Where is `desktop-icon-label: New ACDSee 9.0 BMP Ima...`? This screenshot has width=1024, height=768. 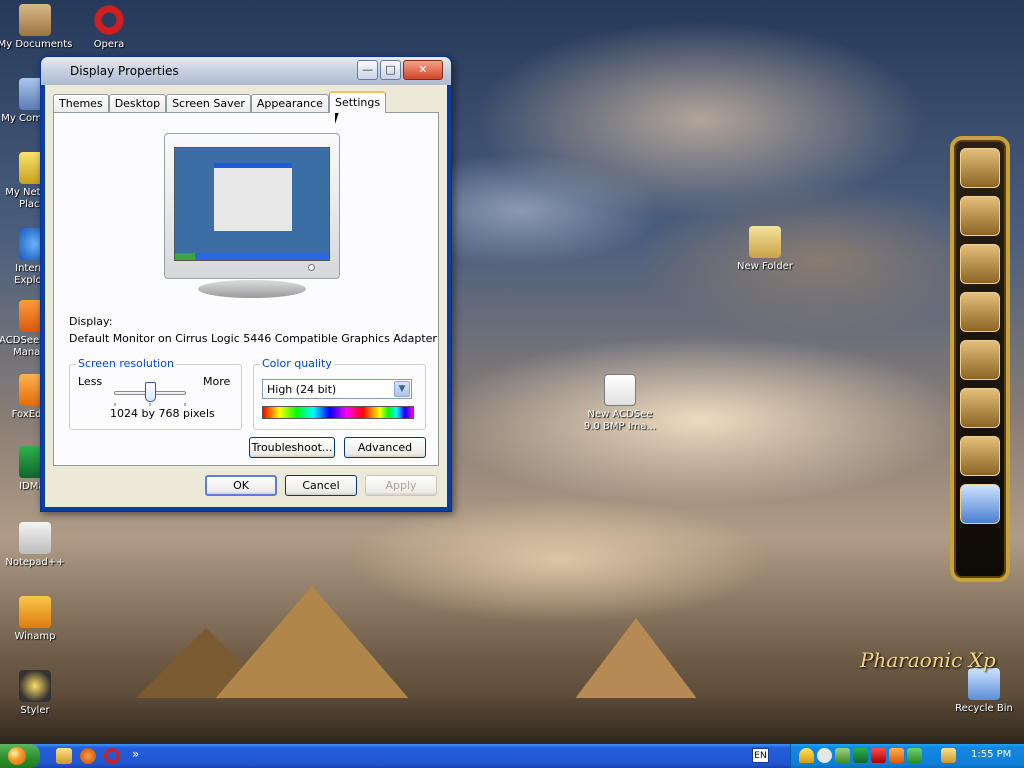
desktop-icon-label: New ACDSee 9.0 BMP Ima... is located at coordinates (620, 420).